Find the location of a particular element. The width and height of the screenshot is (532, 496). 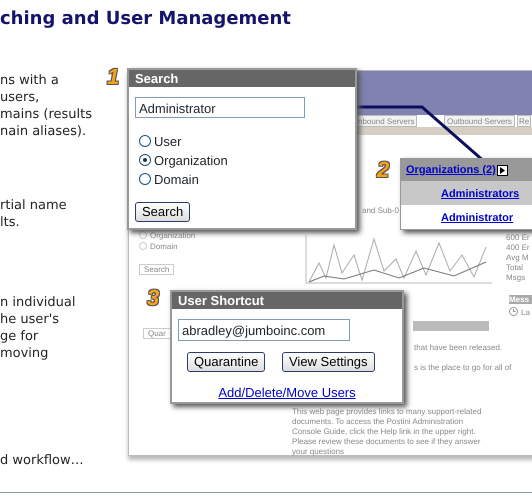

dialog-button: View Settings is located at coordinates (328, 362).